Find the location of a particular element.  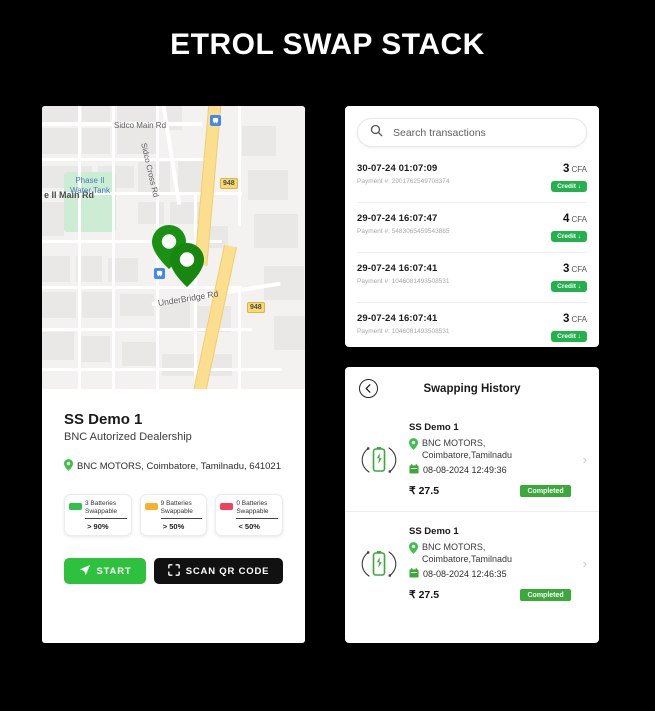

qr-scan-icon is located at coordinates (173, 571).